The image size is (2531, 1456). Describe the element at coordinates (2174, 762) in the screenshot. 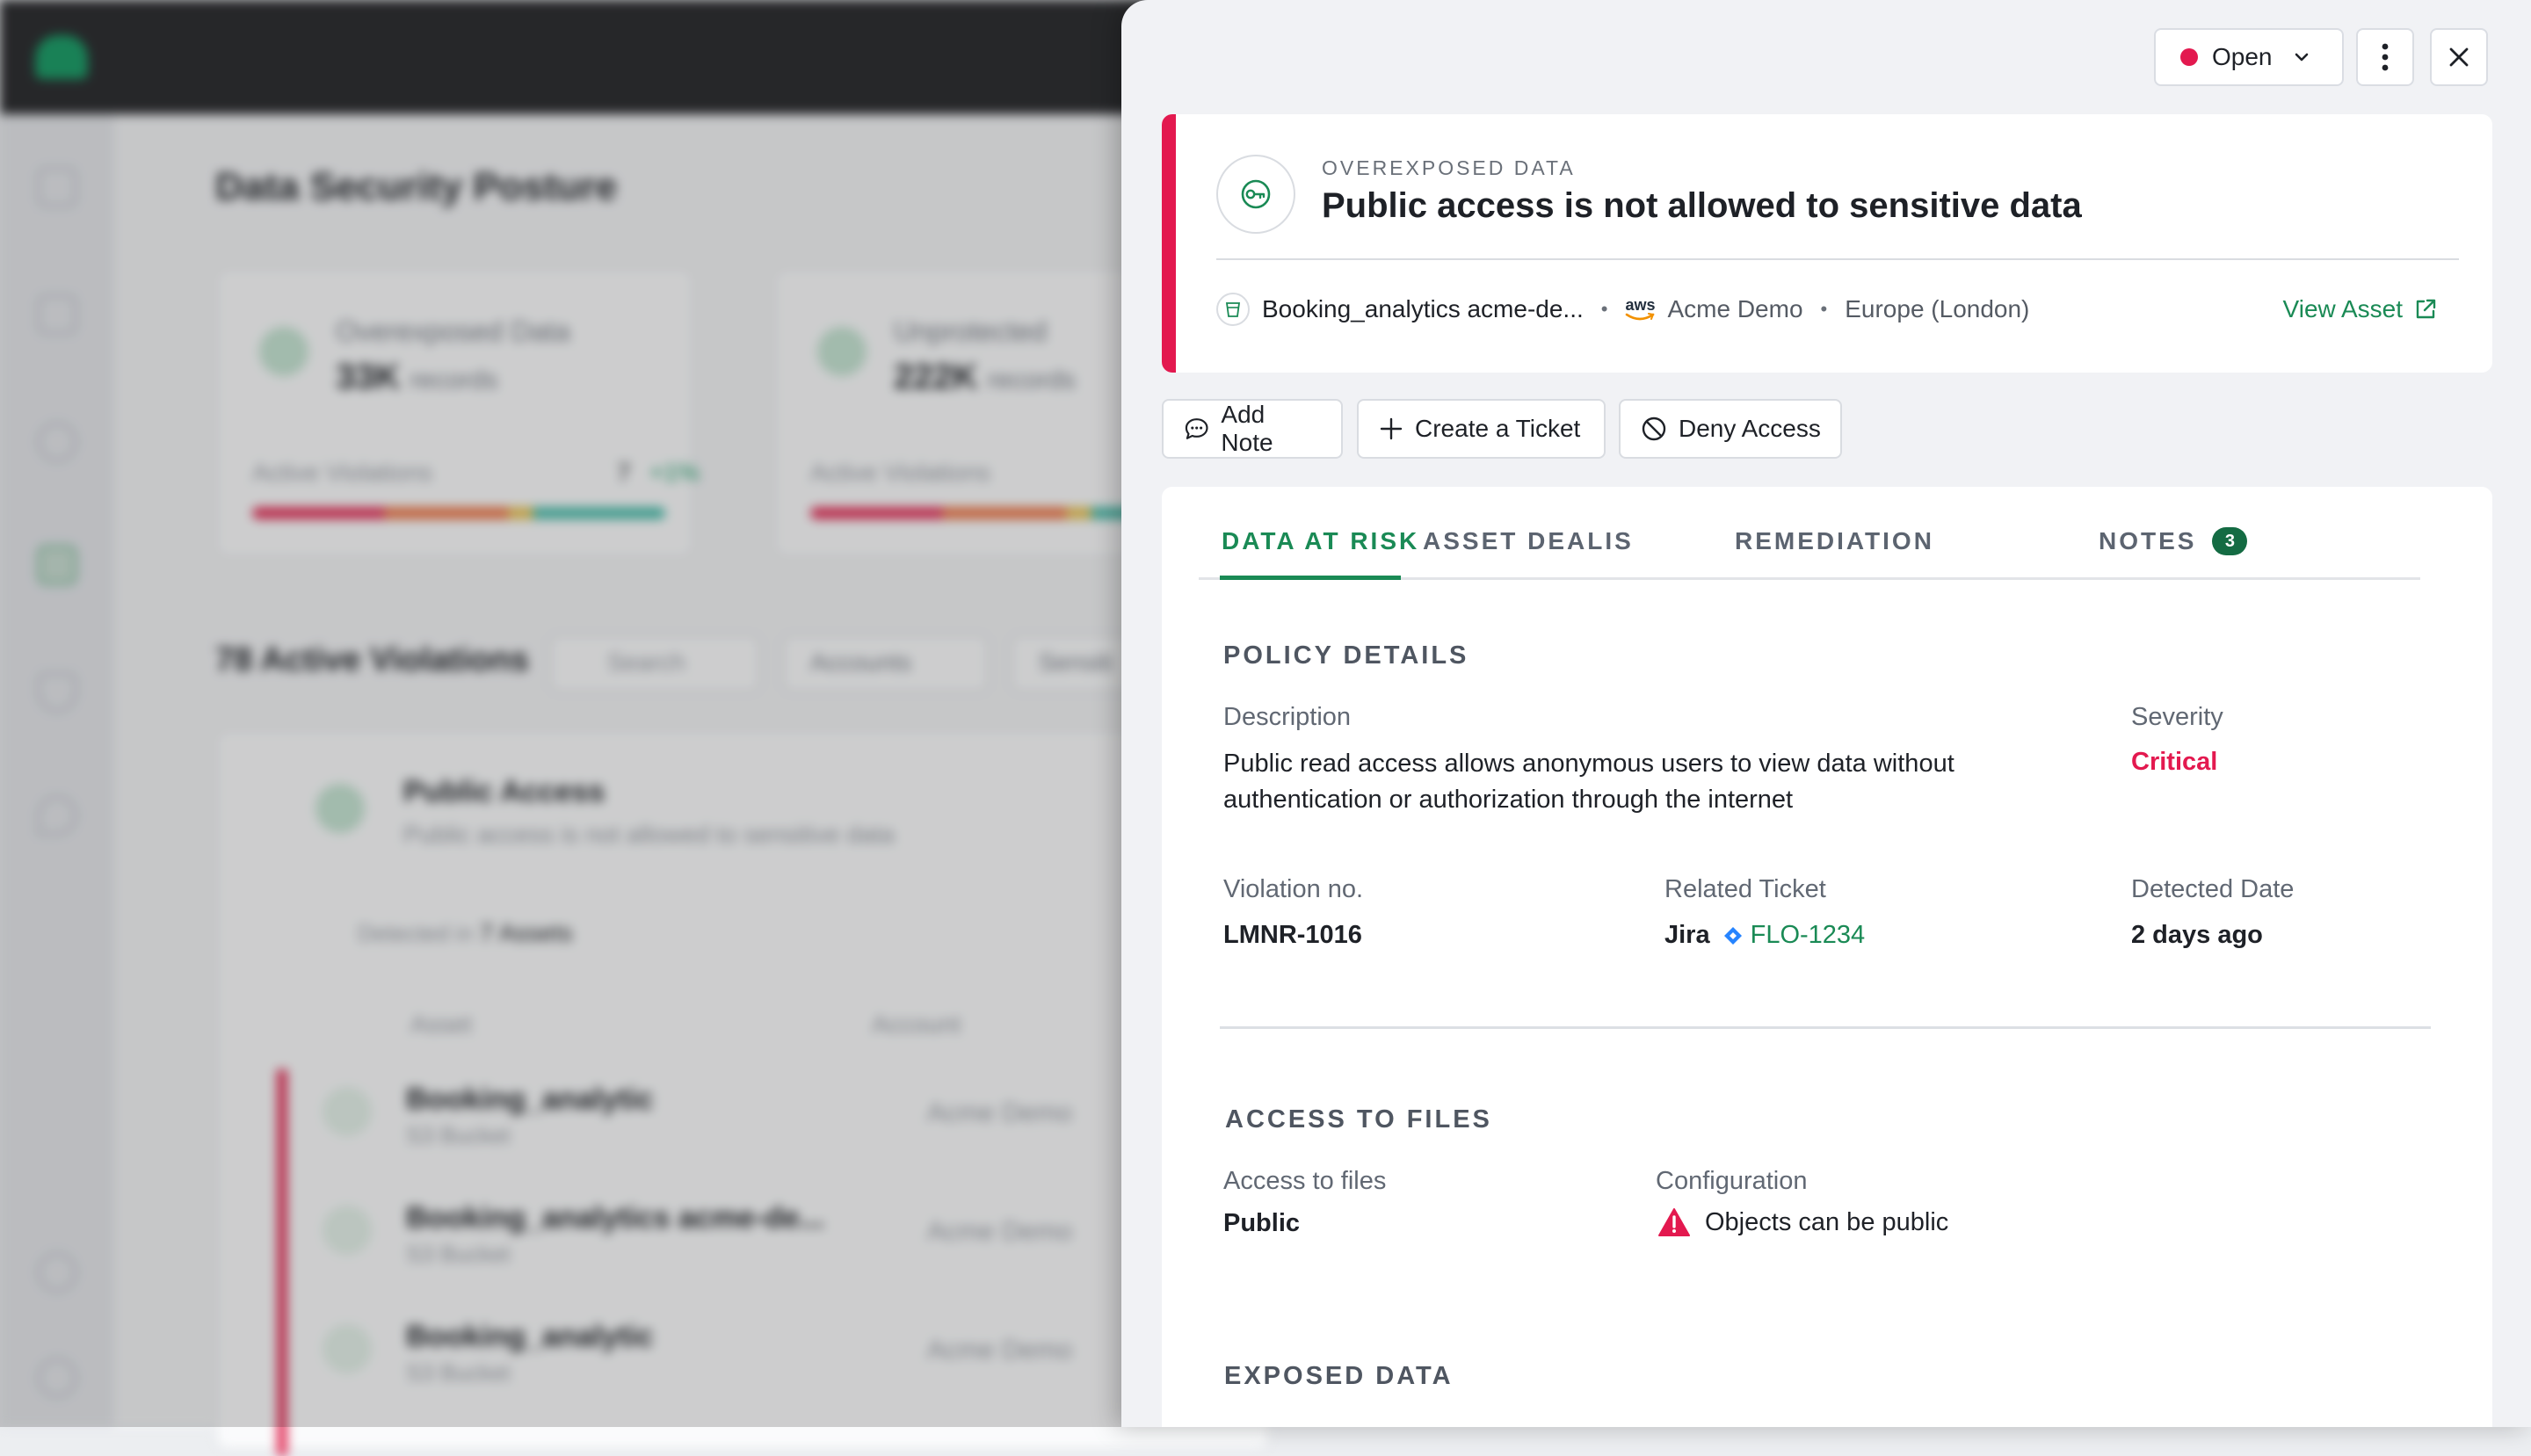

I see `severity-value: Critical` at that location.